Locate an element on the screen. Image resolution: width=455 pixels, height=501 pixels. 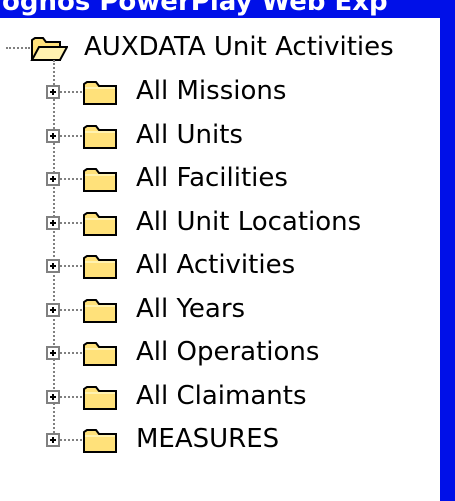
tree-root-node: AUXDATA Unit Activities is located at coordinates (220, 48).